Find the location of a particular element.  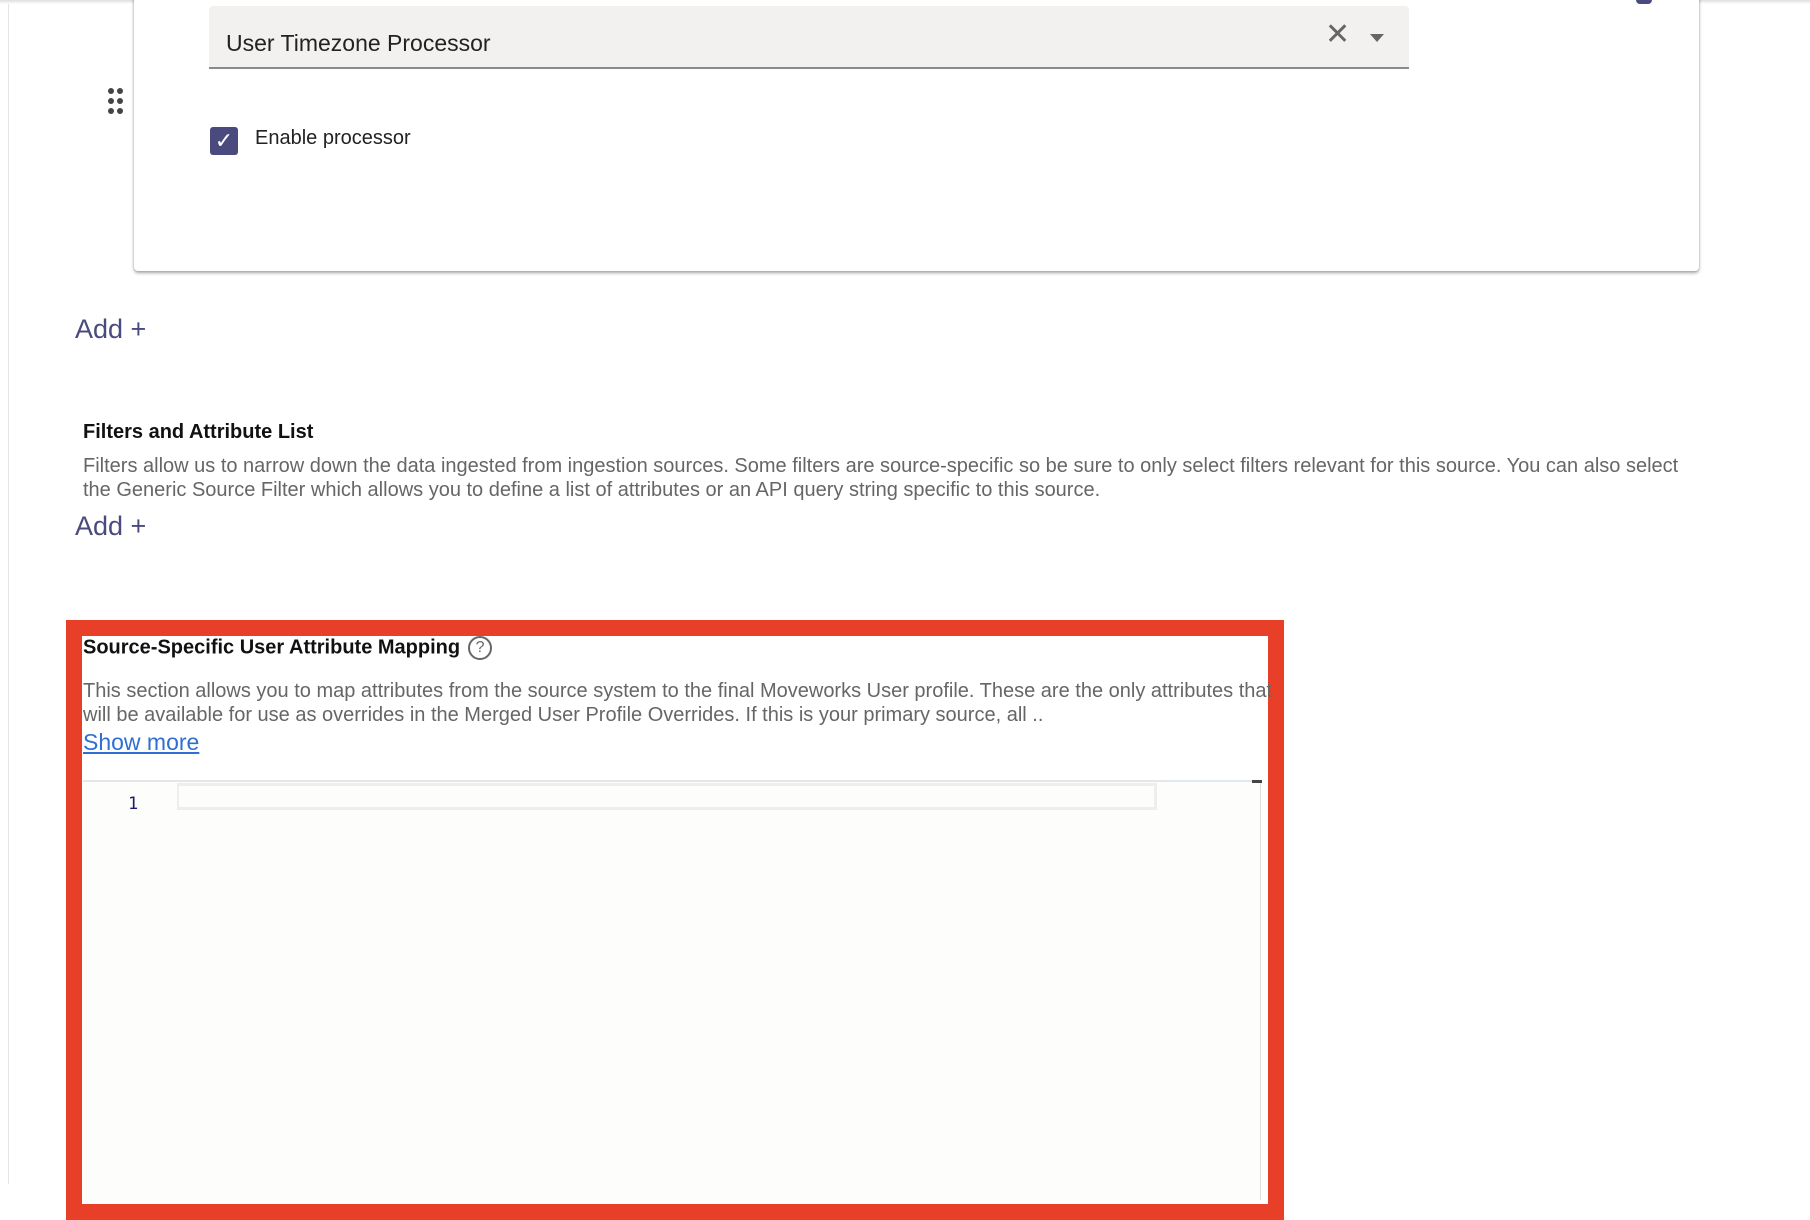

filters-heading: Filters and Attribute List is located at coordinates (198, 432).